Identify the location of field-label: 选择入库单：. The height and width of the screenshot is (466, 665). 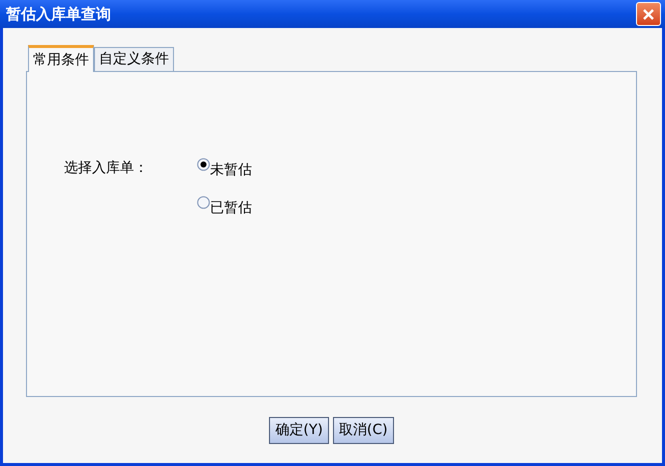
(106, 168).